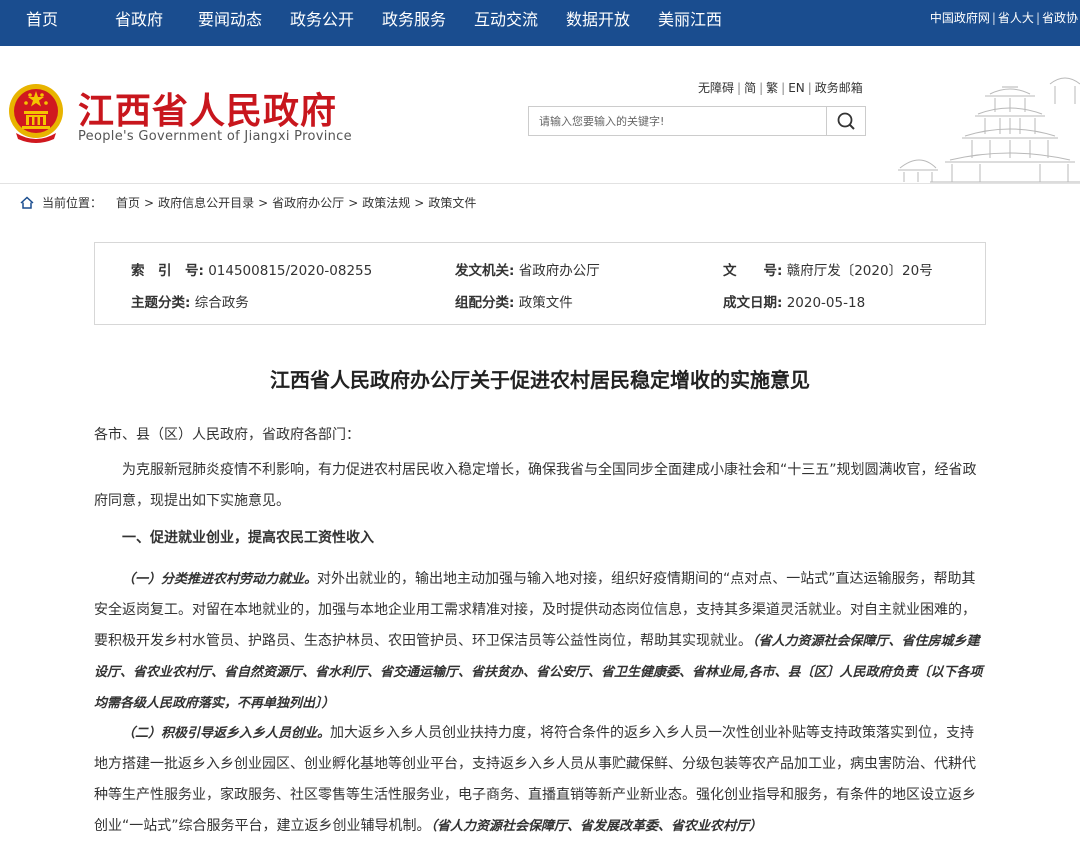 The height and width of the screenshot is (842, 1080). I want to click on item-2-responsible-units: （省人力资源社会保障厅、省发展改革委、省农业农村厅）, so click(596, 826).